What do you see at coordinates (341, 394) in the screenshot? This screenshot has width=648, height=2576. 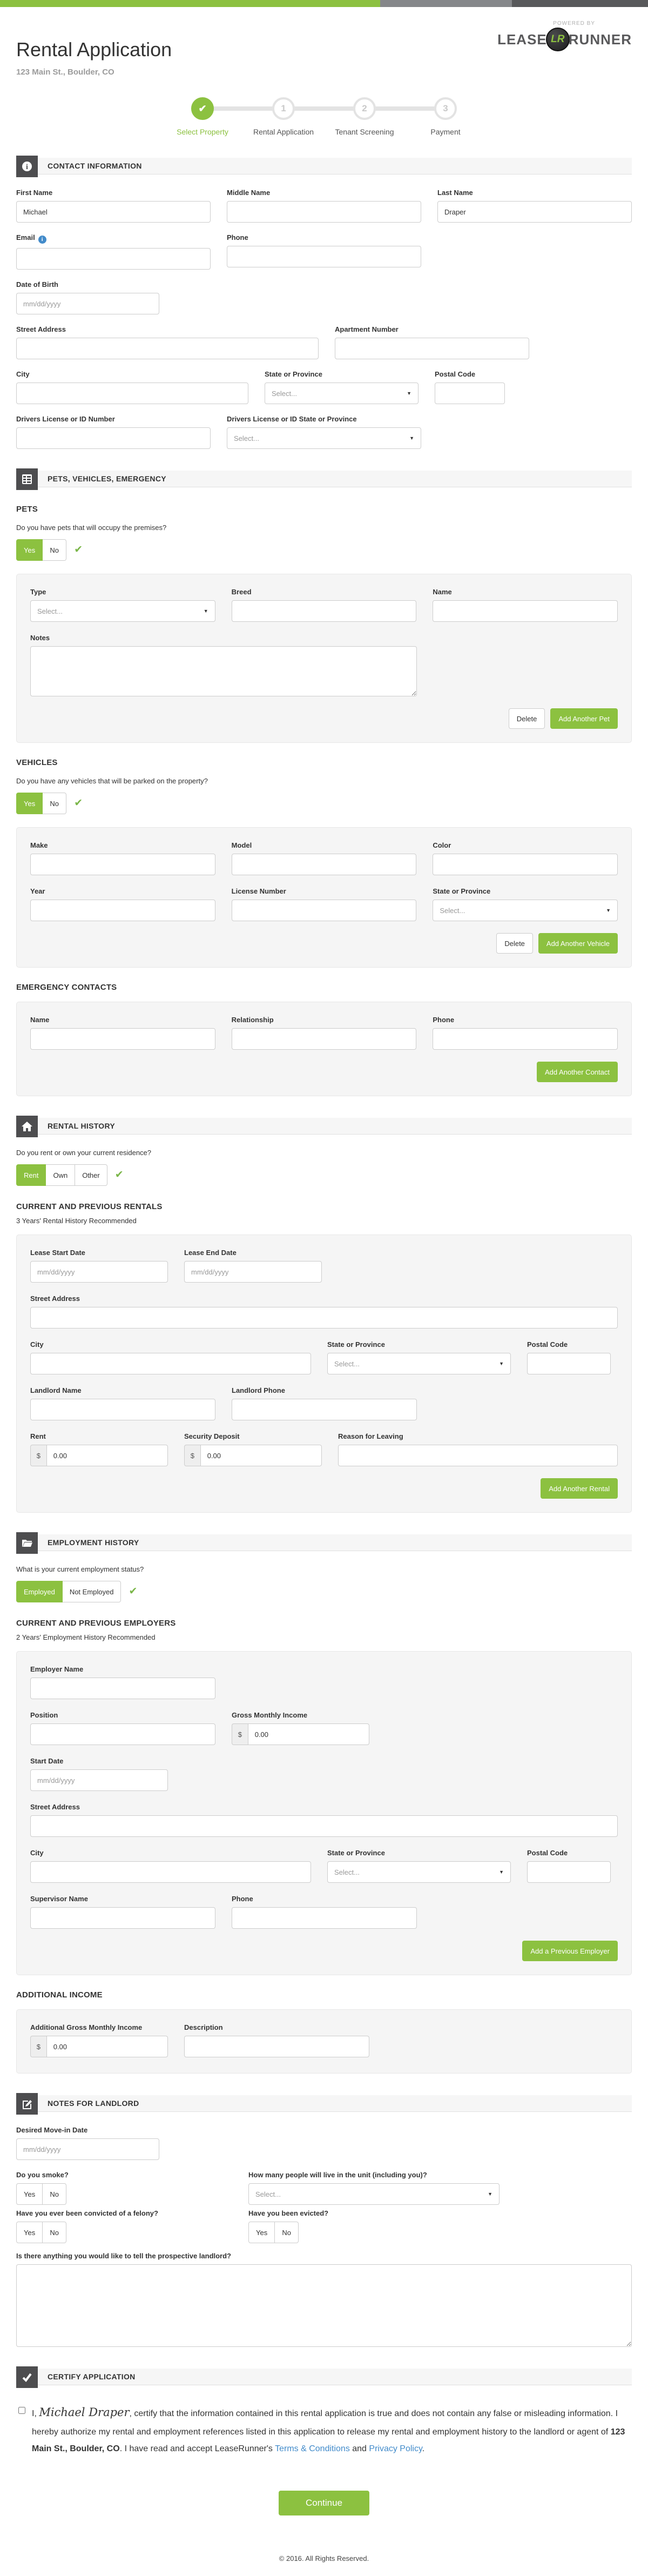 I see `state-select: Select... ▼` at bounding box center [341, 394].